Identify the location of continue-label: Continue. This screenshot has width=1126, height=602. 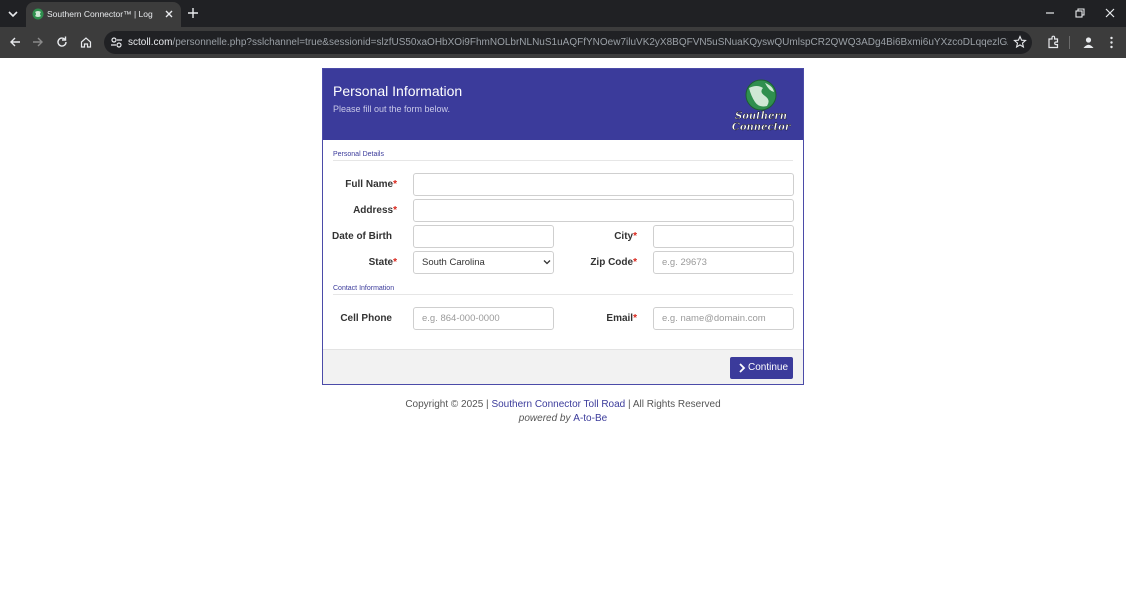
(768, 367).